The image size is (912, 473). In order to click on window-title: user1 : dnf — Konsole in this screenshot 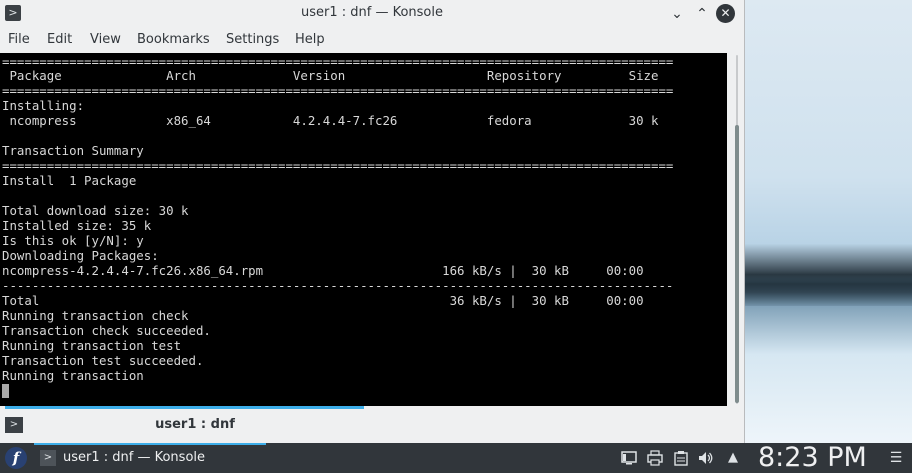, I will do `click(371, 12)`.